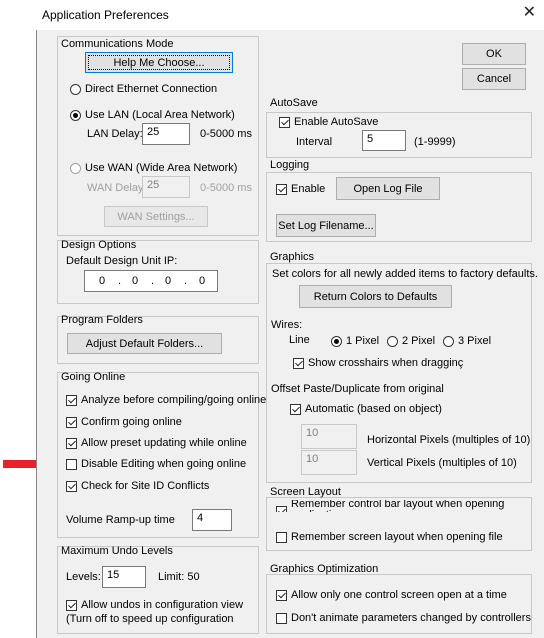 This screenshot has height=638, width=544. I want to click on direct-ethernet-label: Direct Ethernet Connection, so click(151, 89).